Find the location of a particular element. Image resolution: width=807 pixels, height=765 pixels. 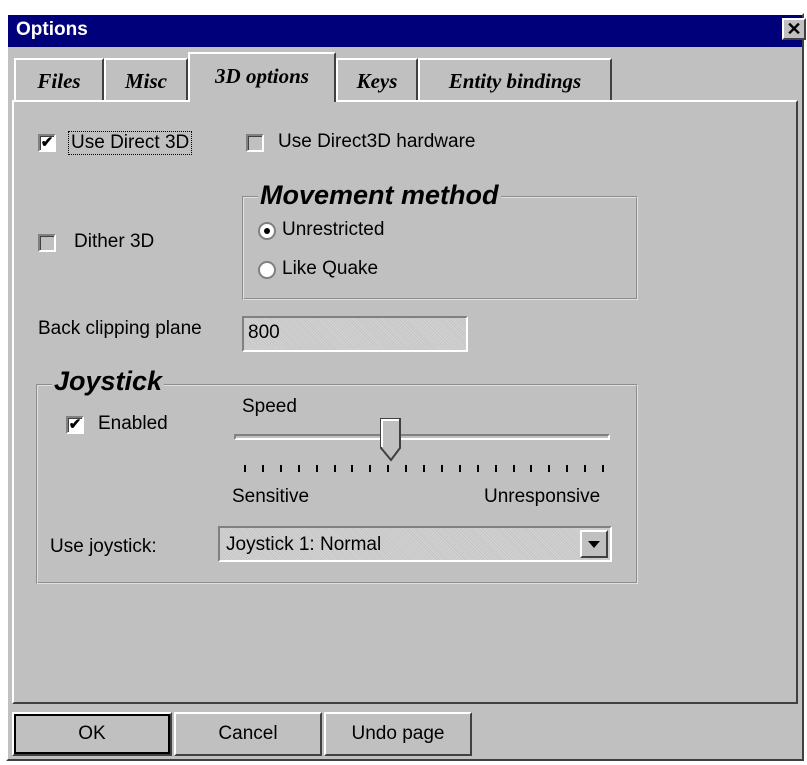

tab-keys: Keys is located at coordinates (377, 79).